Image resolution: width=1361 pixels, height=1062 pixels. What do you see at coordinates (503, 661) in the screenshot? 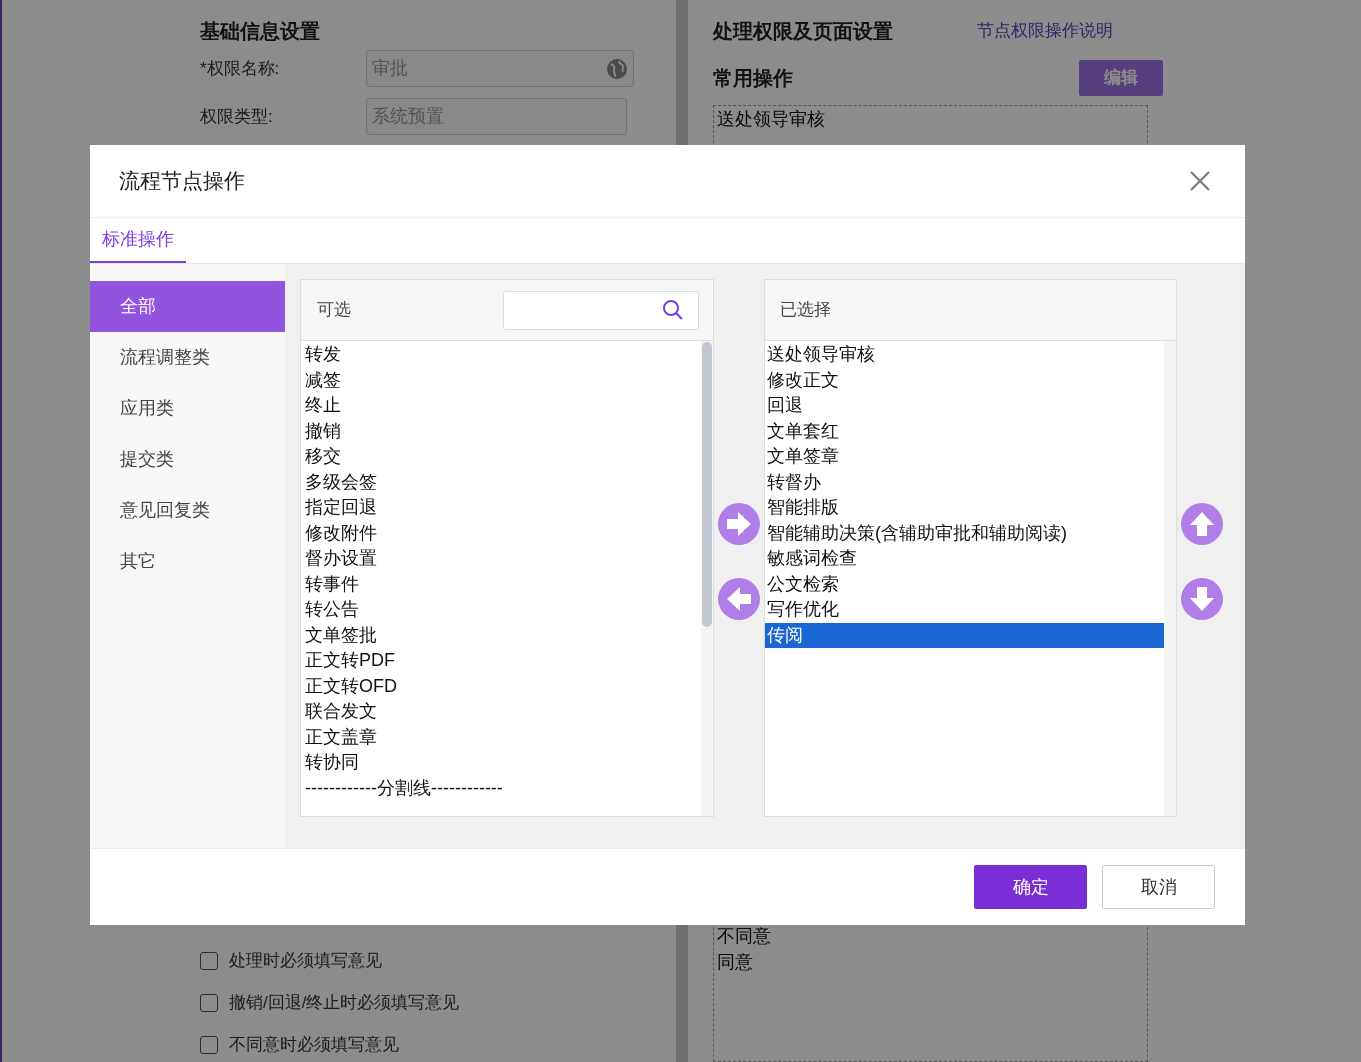
I see `list-item: 正文转PDF` at bounding box center [503, 661].